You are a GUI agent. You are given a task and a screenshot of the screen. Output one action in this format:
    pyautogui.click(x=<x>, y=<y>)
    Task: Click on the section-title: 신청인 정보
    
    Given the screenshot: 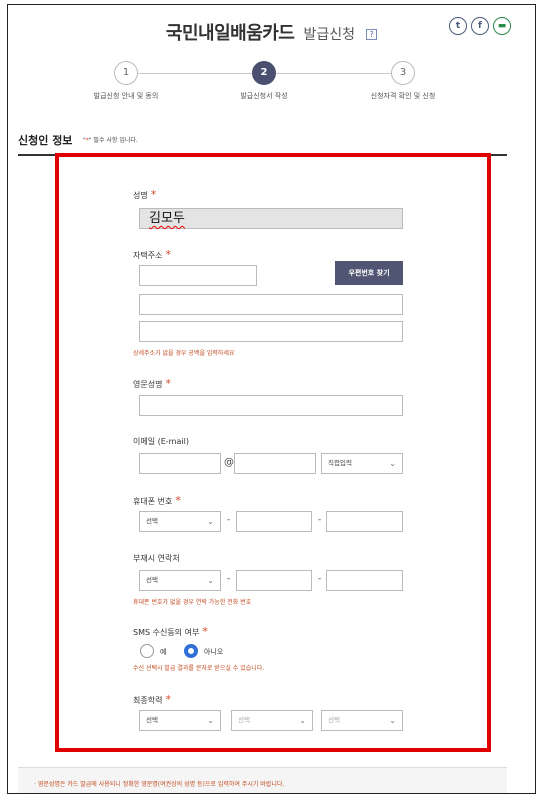 What is the action you would take?
    pyautogui.click(x=45, y=140)
    